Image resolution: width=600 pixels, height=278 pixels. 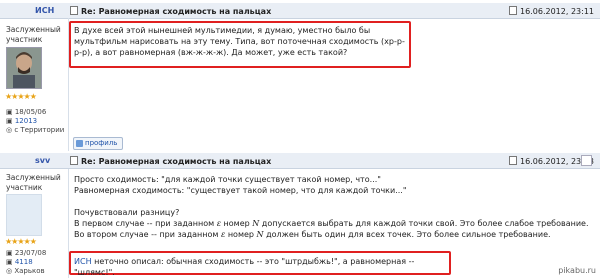 I want to click on post-count: ▣ 12013, so click(x=35, y=121).